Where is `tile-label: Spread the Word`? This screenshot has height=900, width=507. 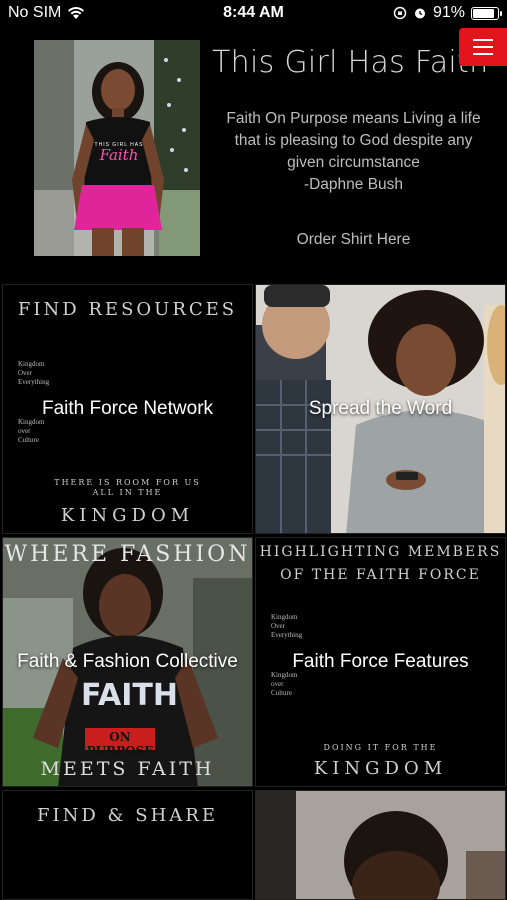
tile-label: Spread the Word is located at coordinates (380, 408).